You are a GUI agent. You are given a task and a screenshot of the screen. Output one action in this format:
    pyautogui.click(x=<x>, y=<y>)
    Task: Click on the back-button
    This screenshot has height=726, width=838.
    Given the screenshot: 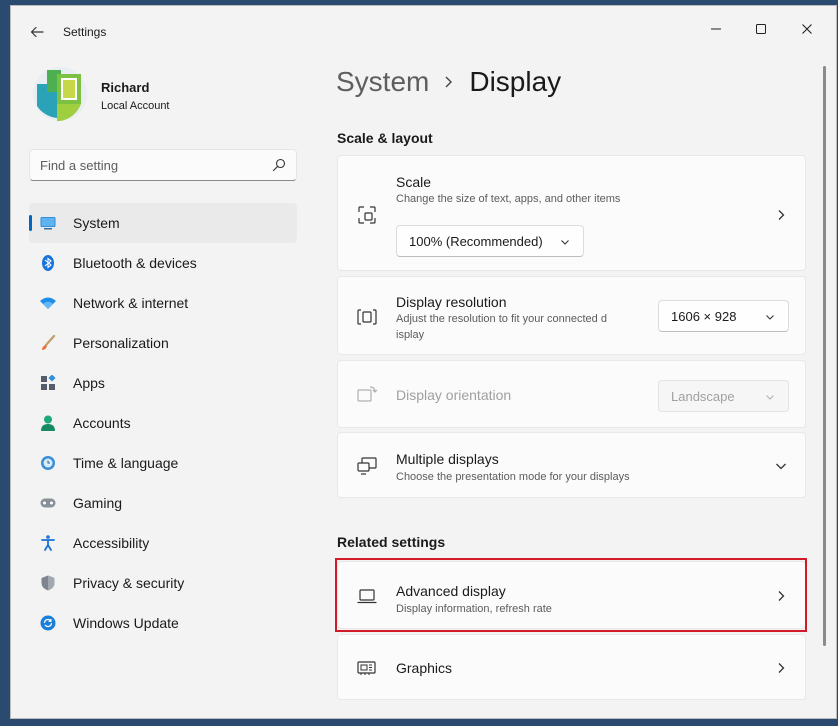 What is the action you would take?
    pyautogui.click(x=37, y=32)
    